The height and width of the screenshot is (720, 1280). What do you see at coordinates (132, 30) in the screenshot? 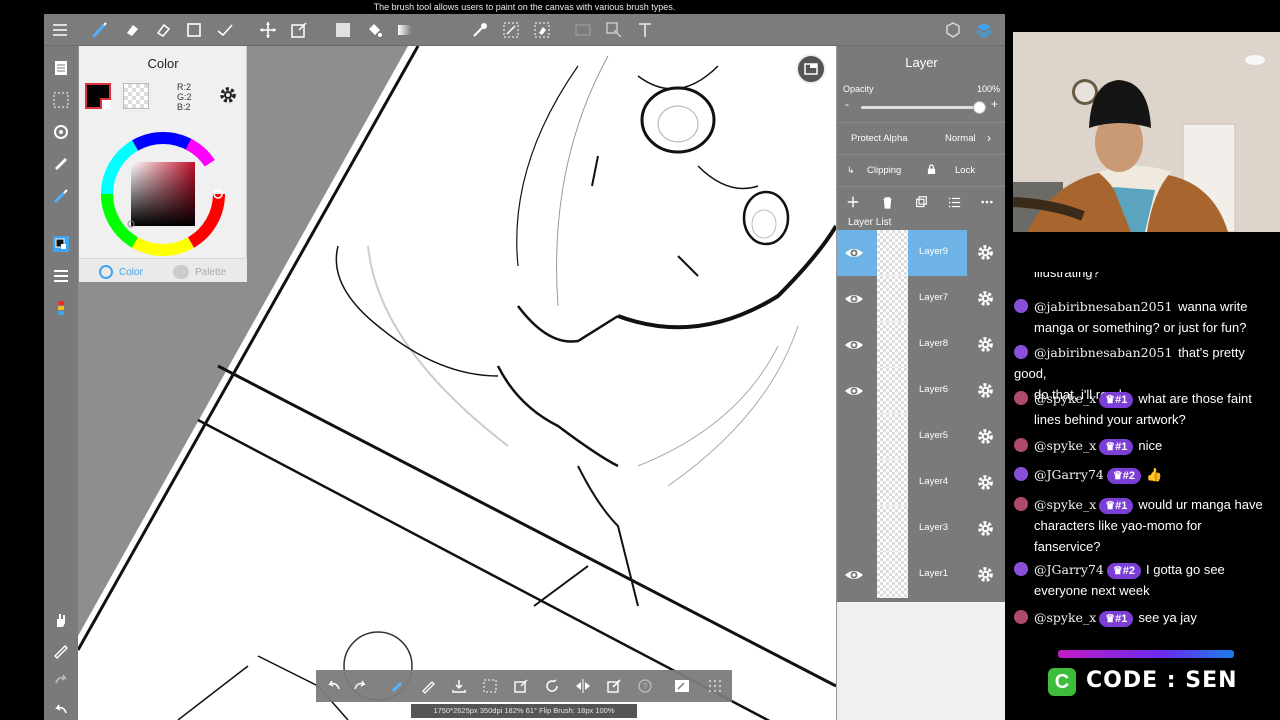
I see `eraser-tool-icon` at bounding box center [132, 30].